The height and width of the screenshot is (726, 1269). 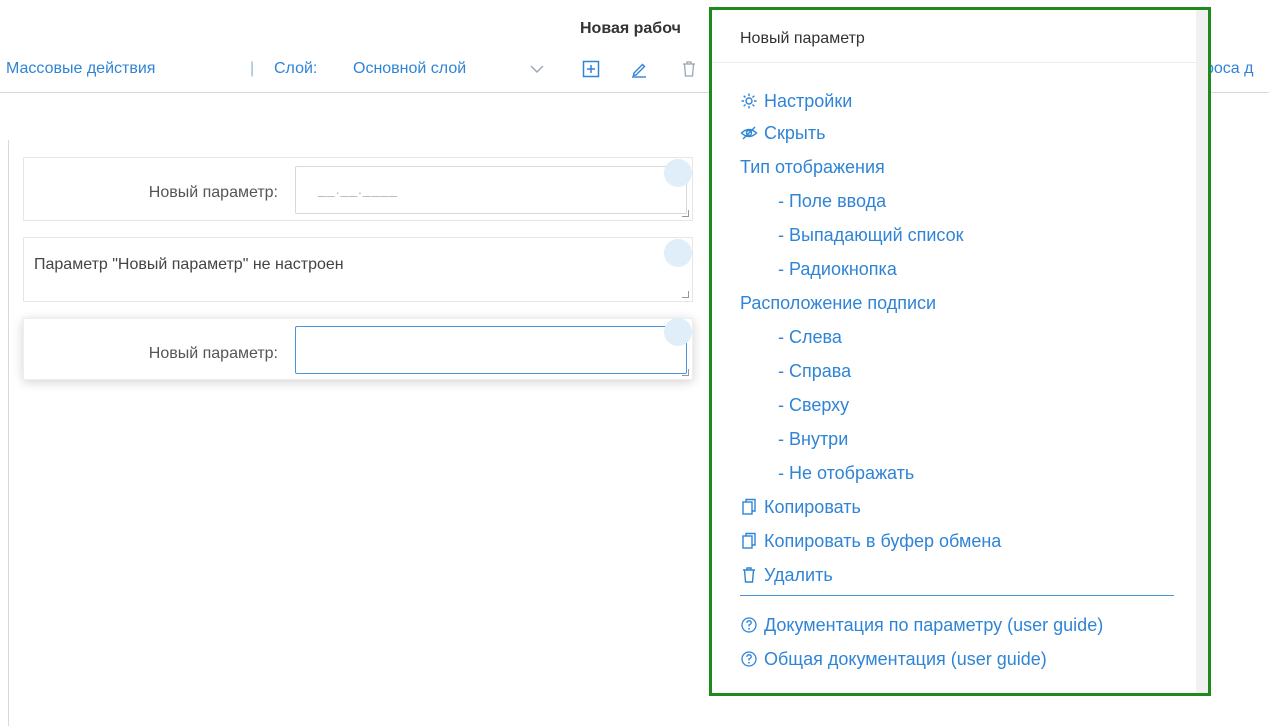 What do you see at coordinates (1202, 351) in the screenshot?
I see `menu-scrollbar` at bounding box center [1202, 351].